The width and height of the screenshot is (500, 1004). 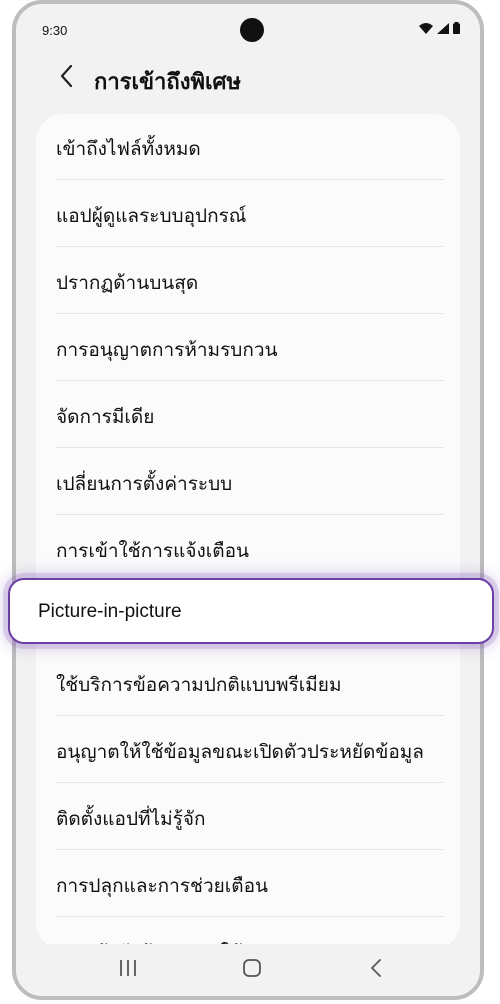 I want to click on front-camera, so click(x=252, y=30).